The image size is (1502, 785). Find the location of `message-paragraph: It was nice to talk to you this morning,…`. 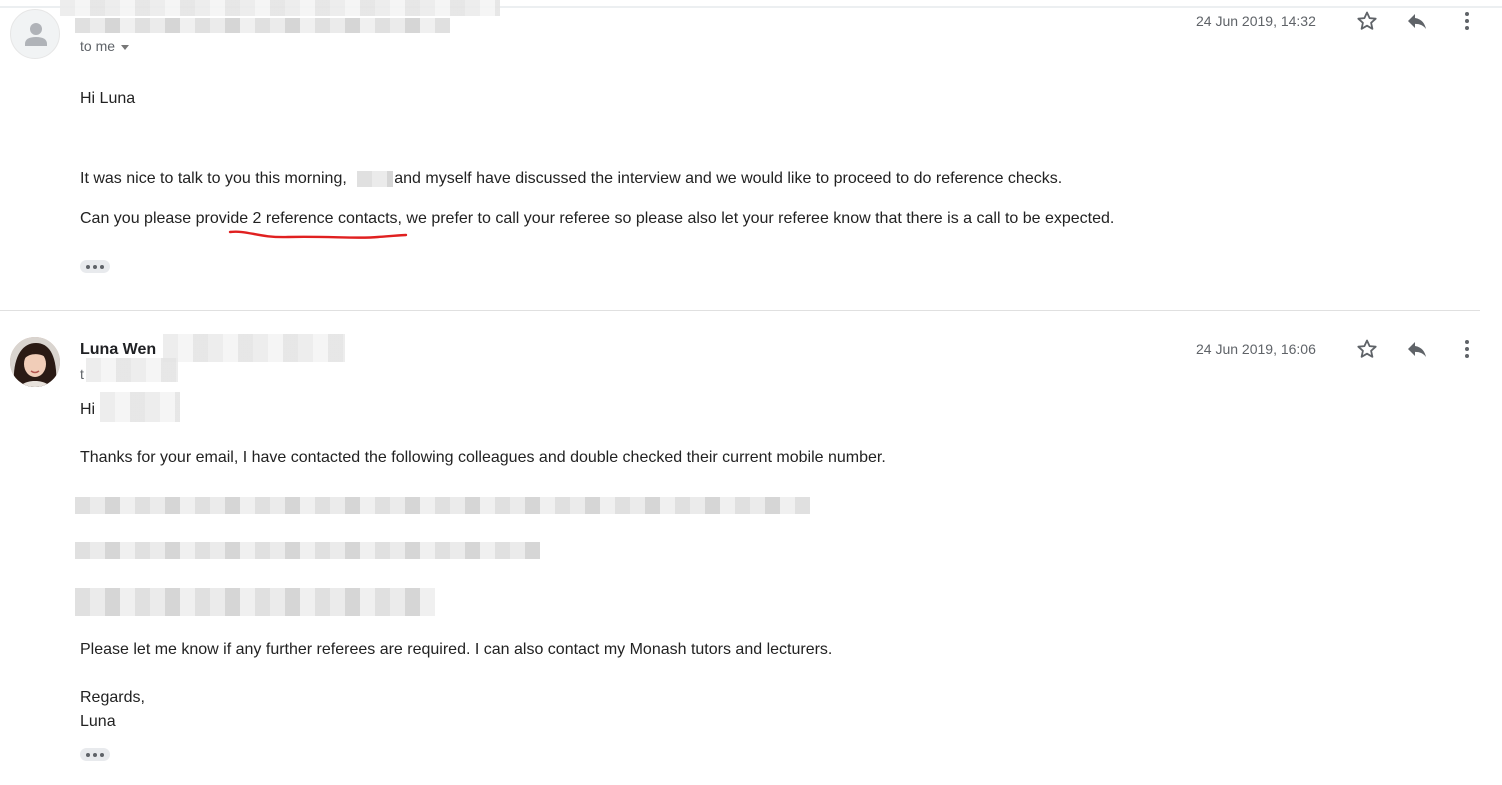

message-paragraph: It was nice to talk to you this morning,… is located at coordinates (571, 179).